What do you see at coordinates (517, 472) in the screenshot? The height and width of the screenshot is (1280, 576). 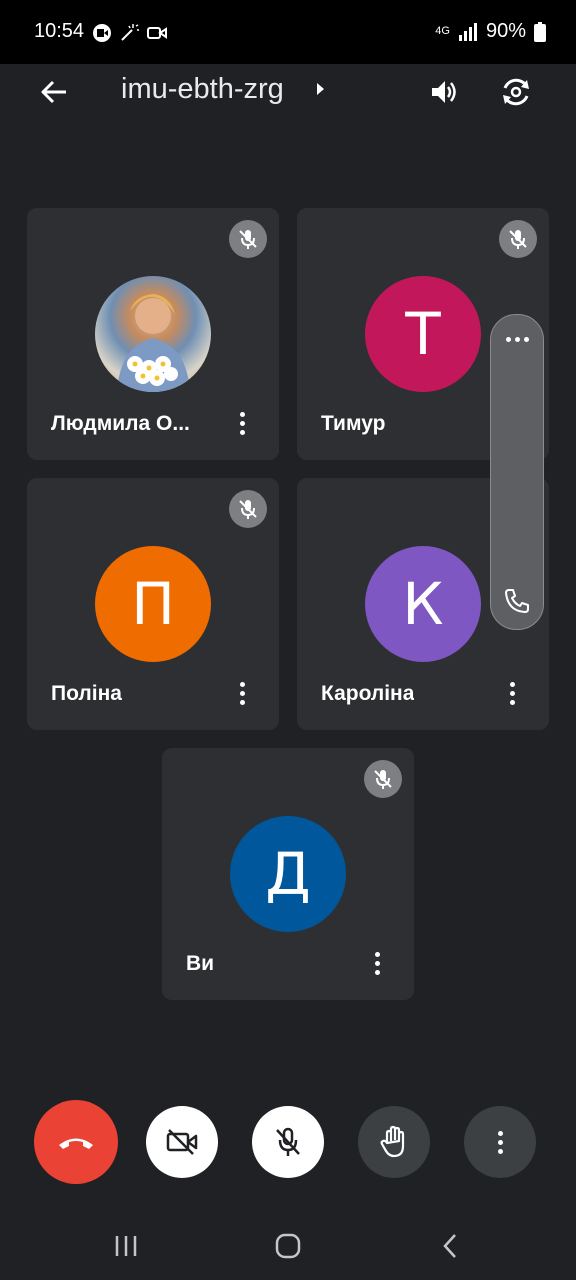 I see `floating-side-panel` at bounding box center [517, 472].